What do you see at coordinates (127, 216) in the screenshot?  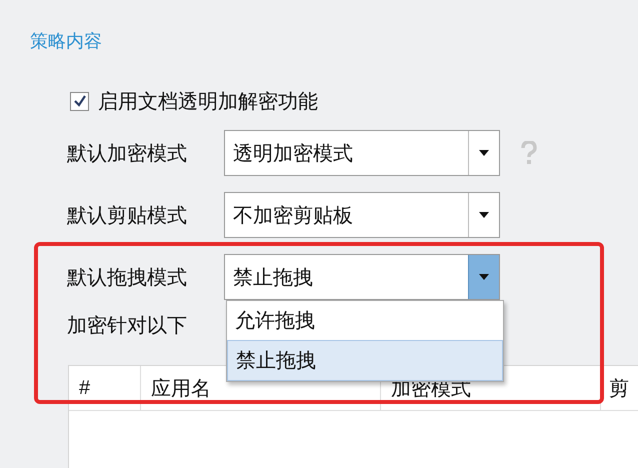 I see `field-label: 默认剪贴模式` at bounding box center [127, 216].